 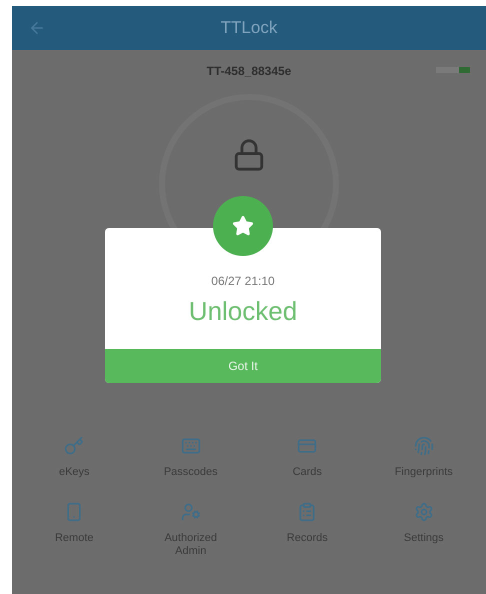 I want to click on user-icon, so click(x=190, y=512).